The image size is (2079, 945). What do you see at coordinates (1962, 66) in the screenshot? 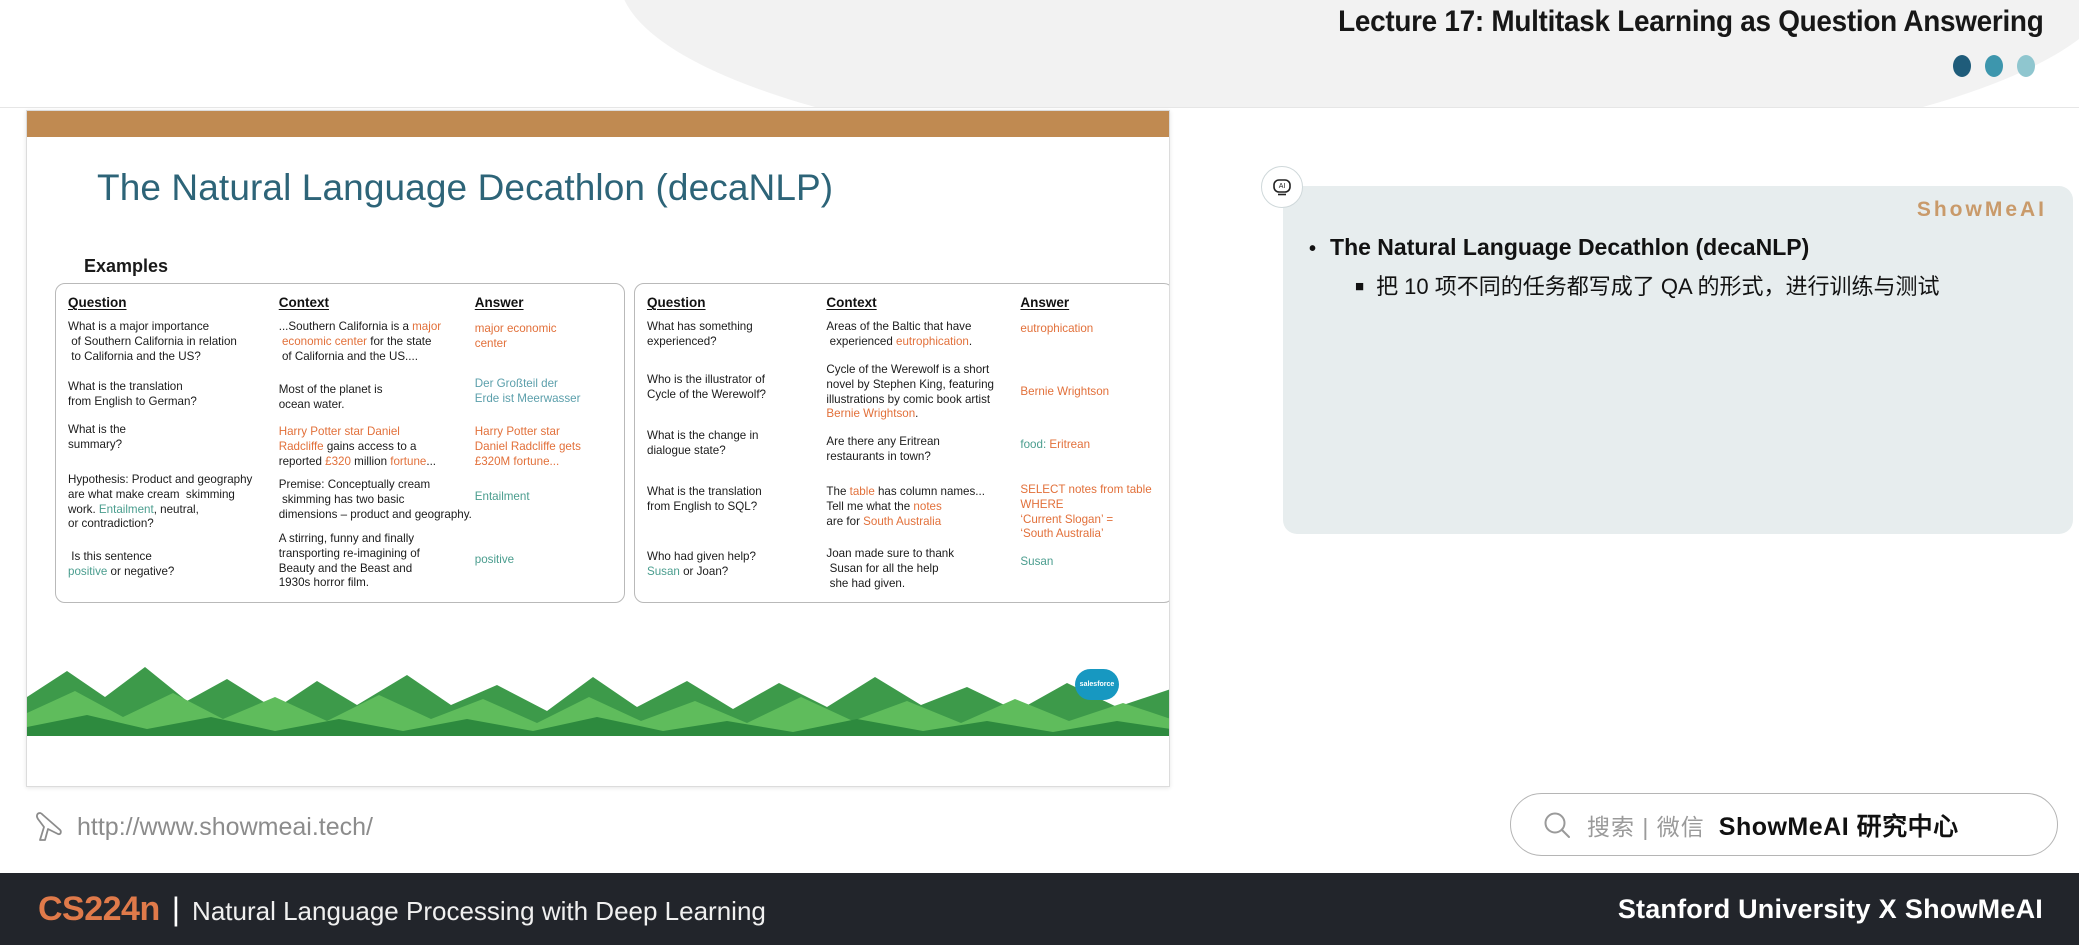
I see `dot-dark-teal-icon` at bounding box center [1962, 66].